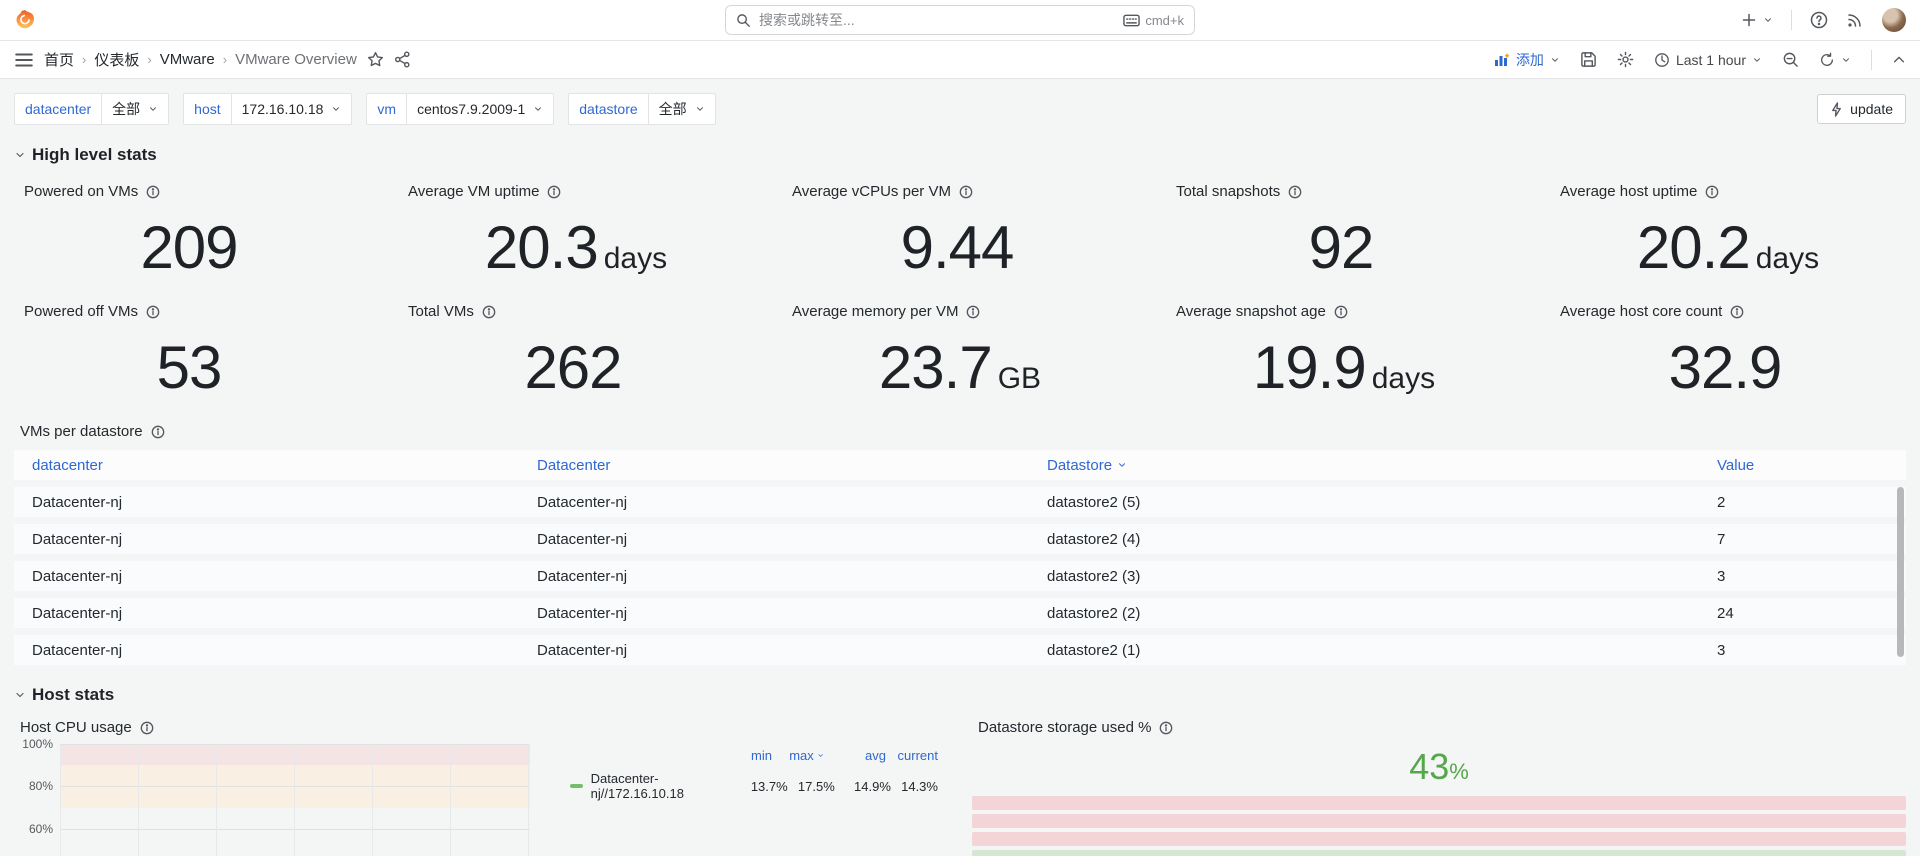 The image size is (1920, 856). What do you see at coordinates (116, 59) in the screenshot?
I see `breadcrumb-dashboards: 仪表板` at bounding box center [116, 59].